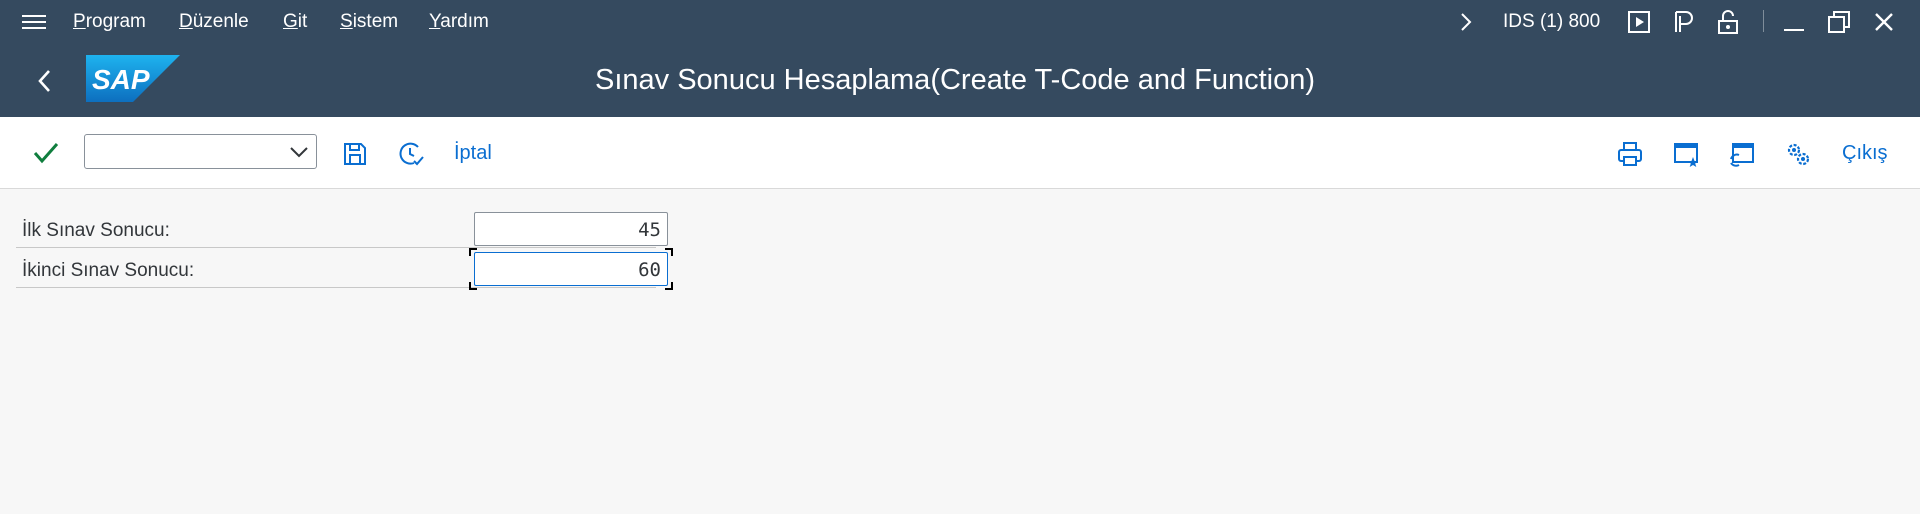  What do you see at coordinates (186, 21) in the screenshot?
I see `menu-duzenle-mnemonic: D` at bounding box center [186, 21].